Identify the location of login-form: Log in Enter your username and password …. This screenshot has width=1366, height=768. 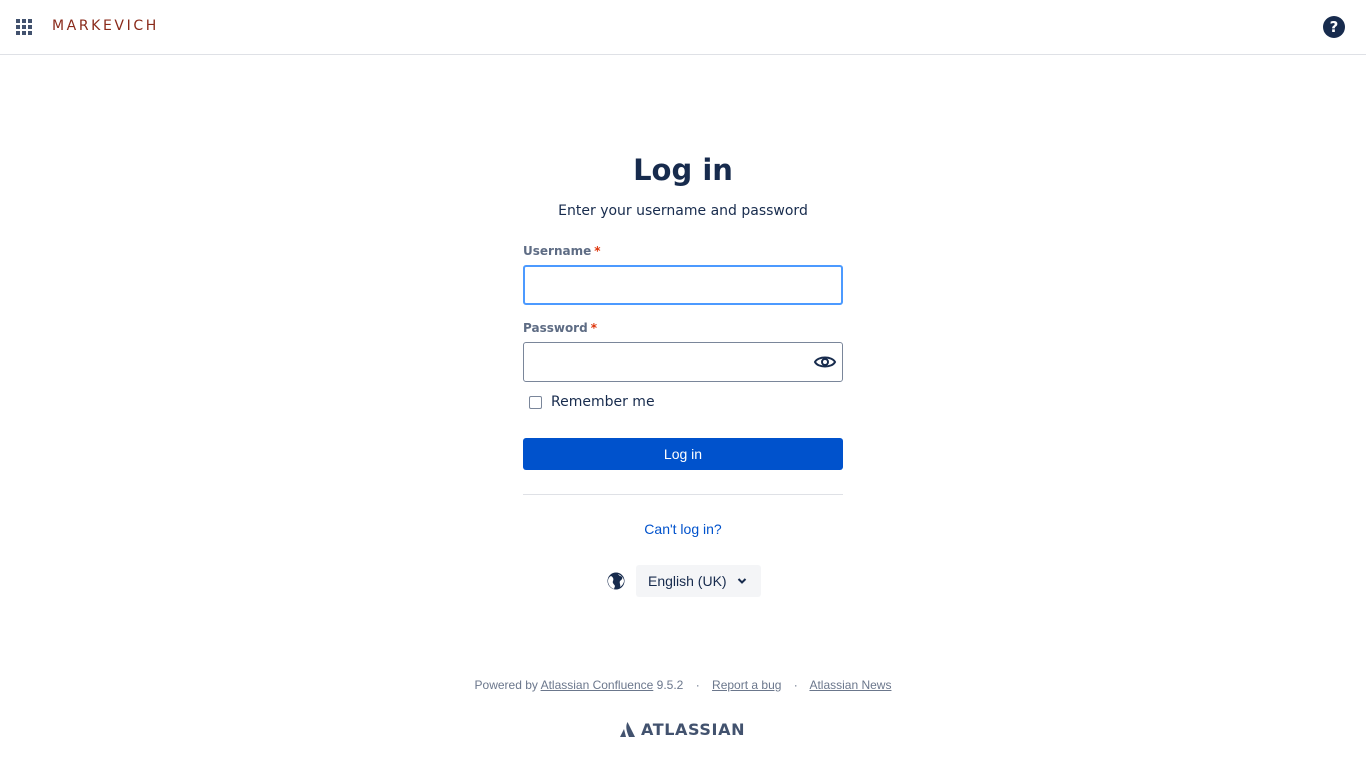
(683, 343).